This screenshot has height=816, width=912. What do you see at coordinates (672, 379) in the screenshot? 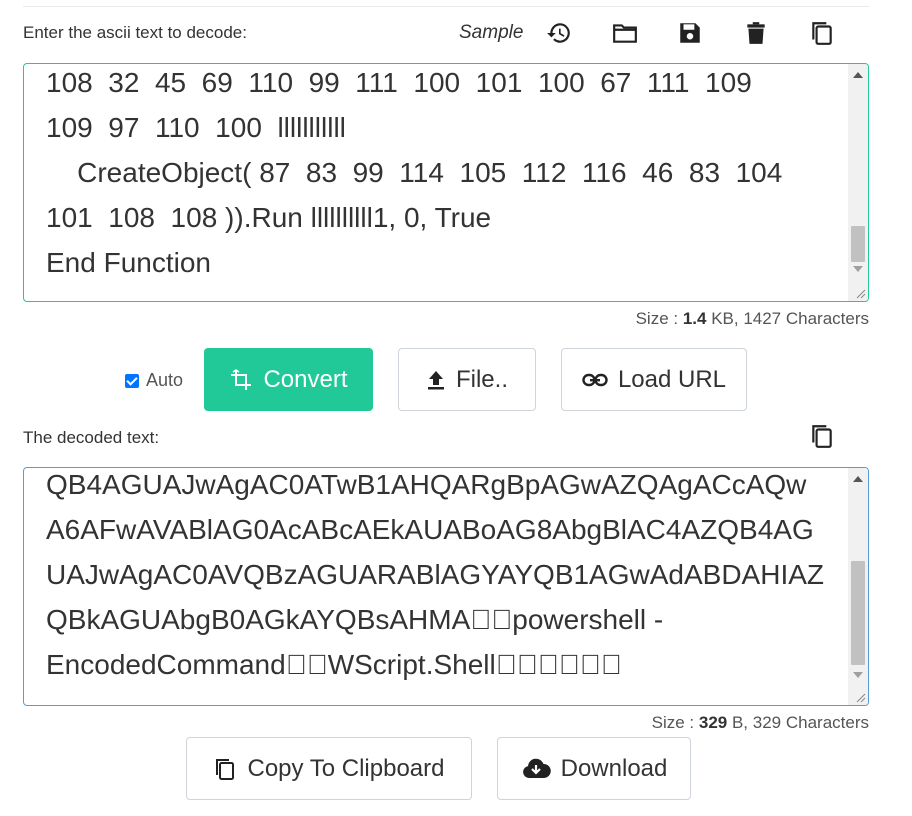
I see `load-url-label: Load URL` at bounding box center [672, 379].